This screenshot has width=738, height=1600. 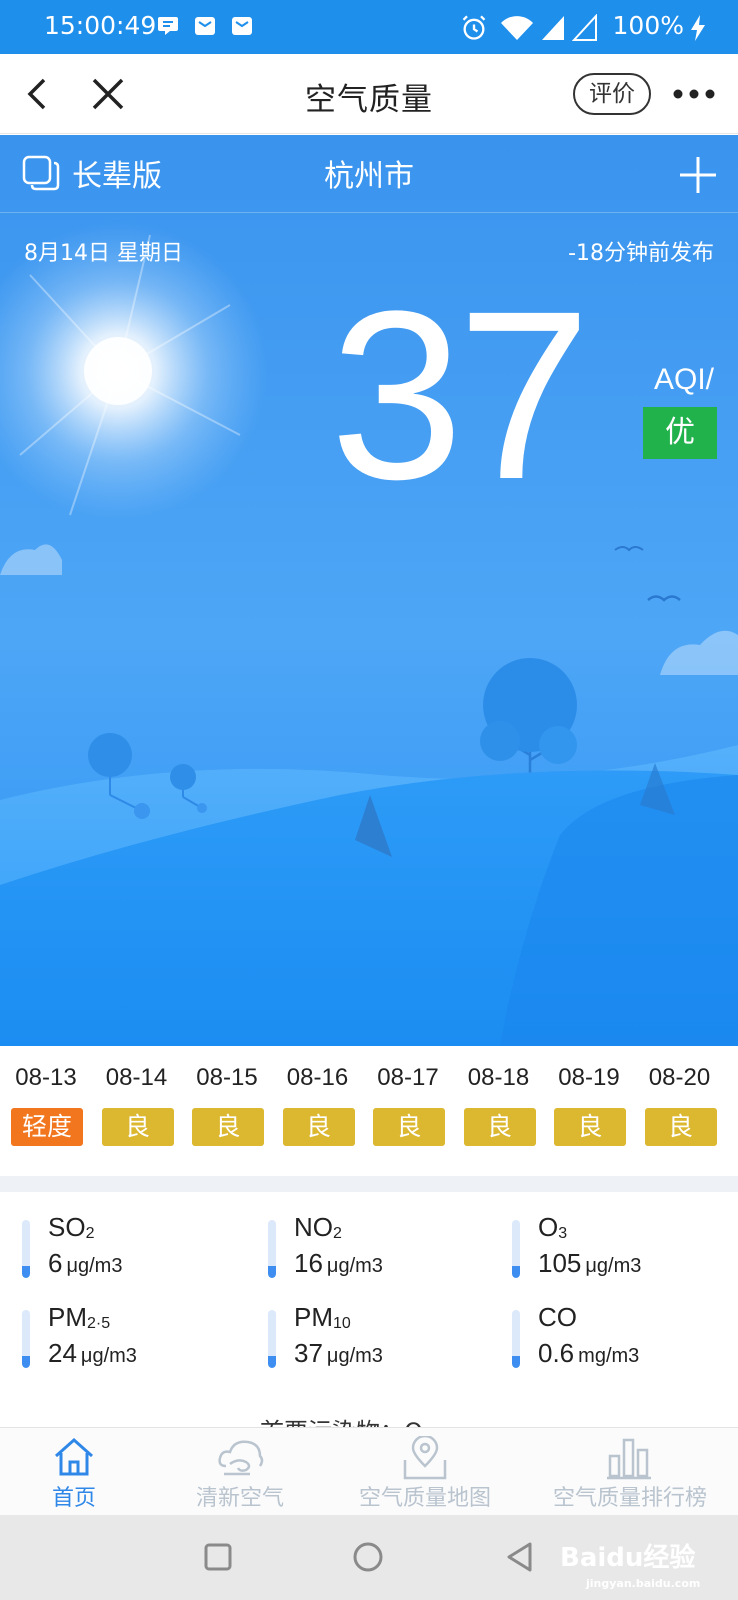 I want to click on forecast-day: 08-19 良, so click(x=589, y=1111).